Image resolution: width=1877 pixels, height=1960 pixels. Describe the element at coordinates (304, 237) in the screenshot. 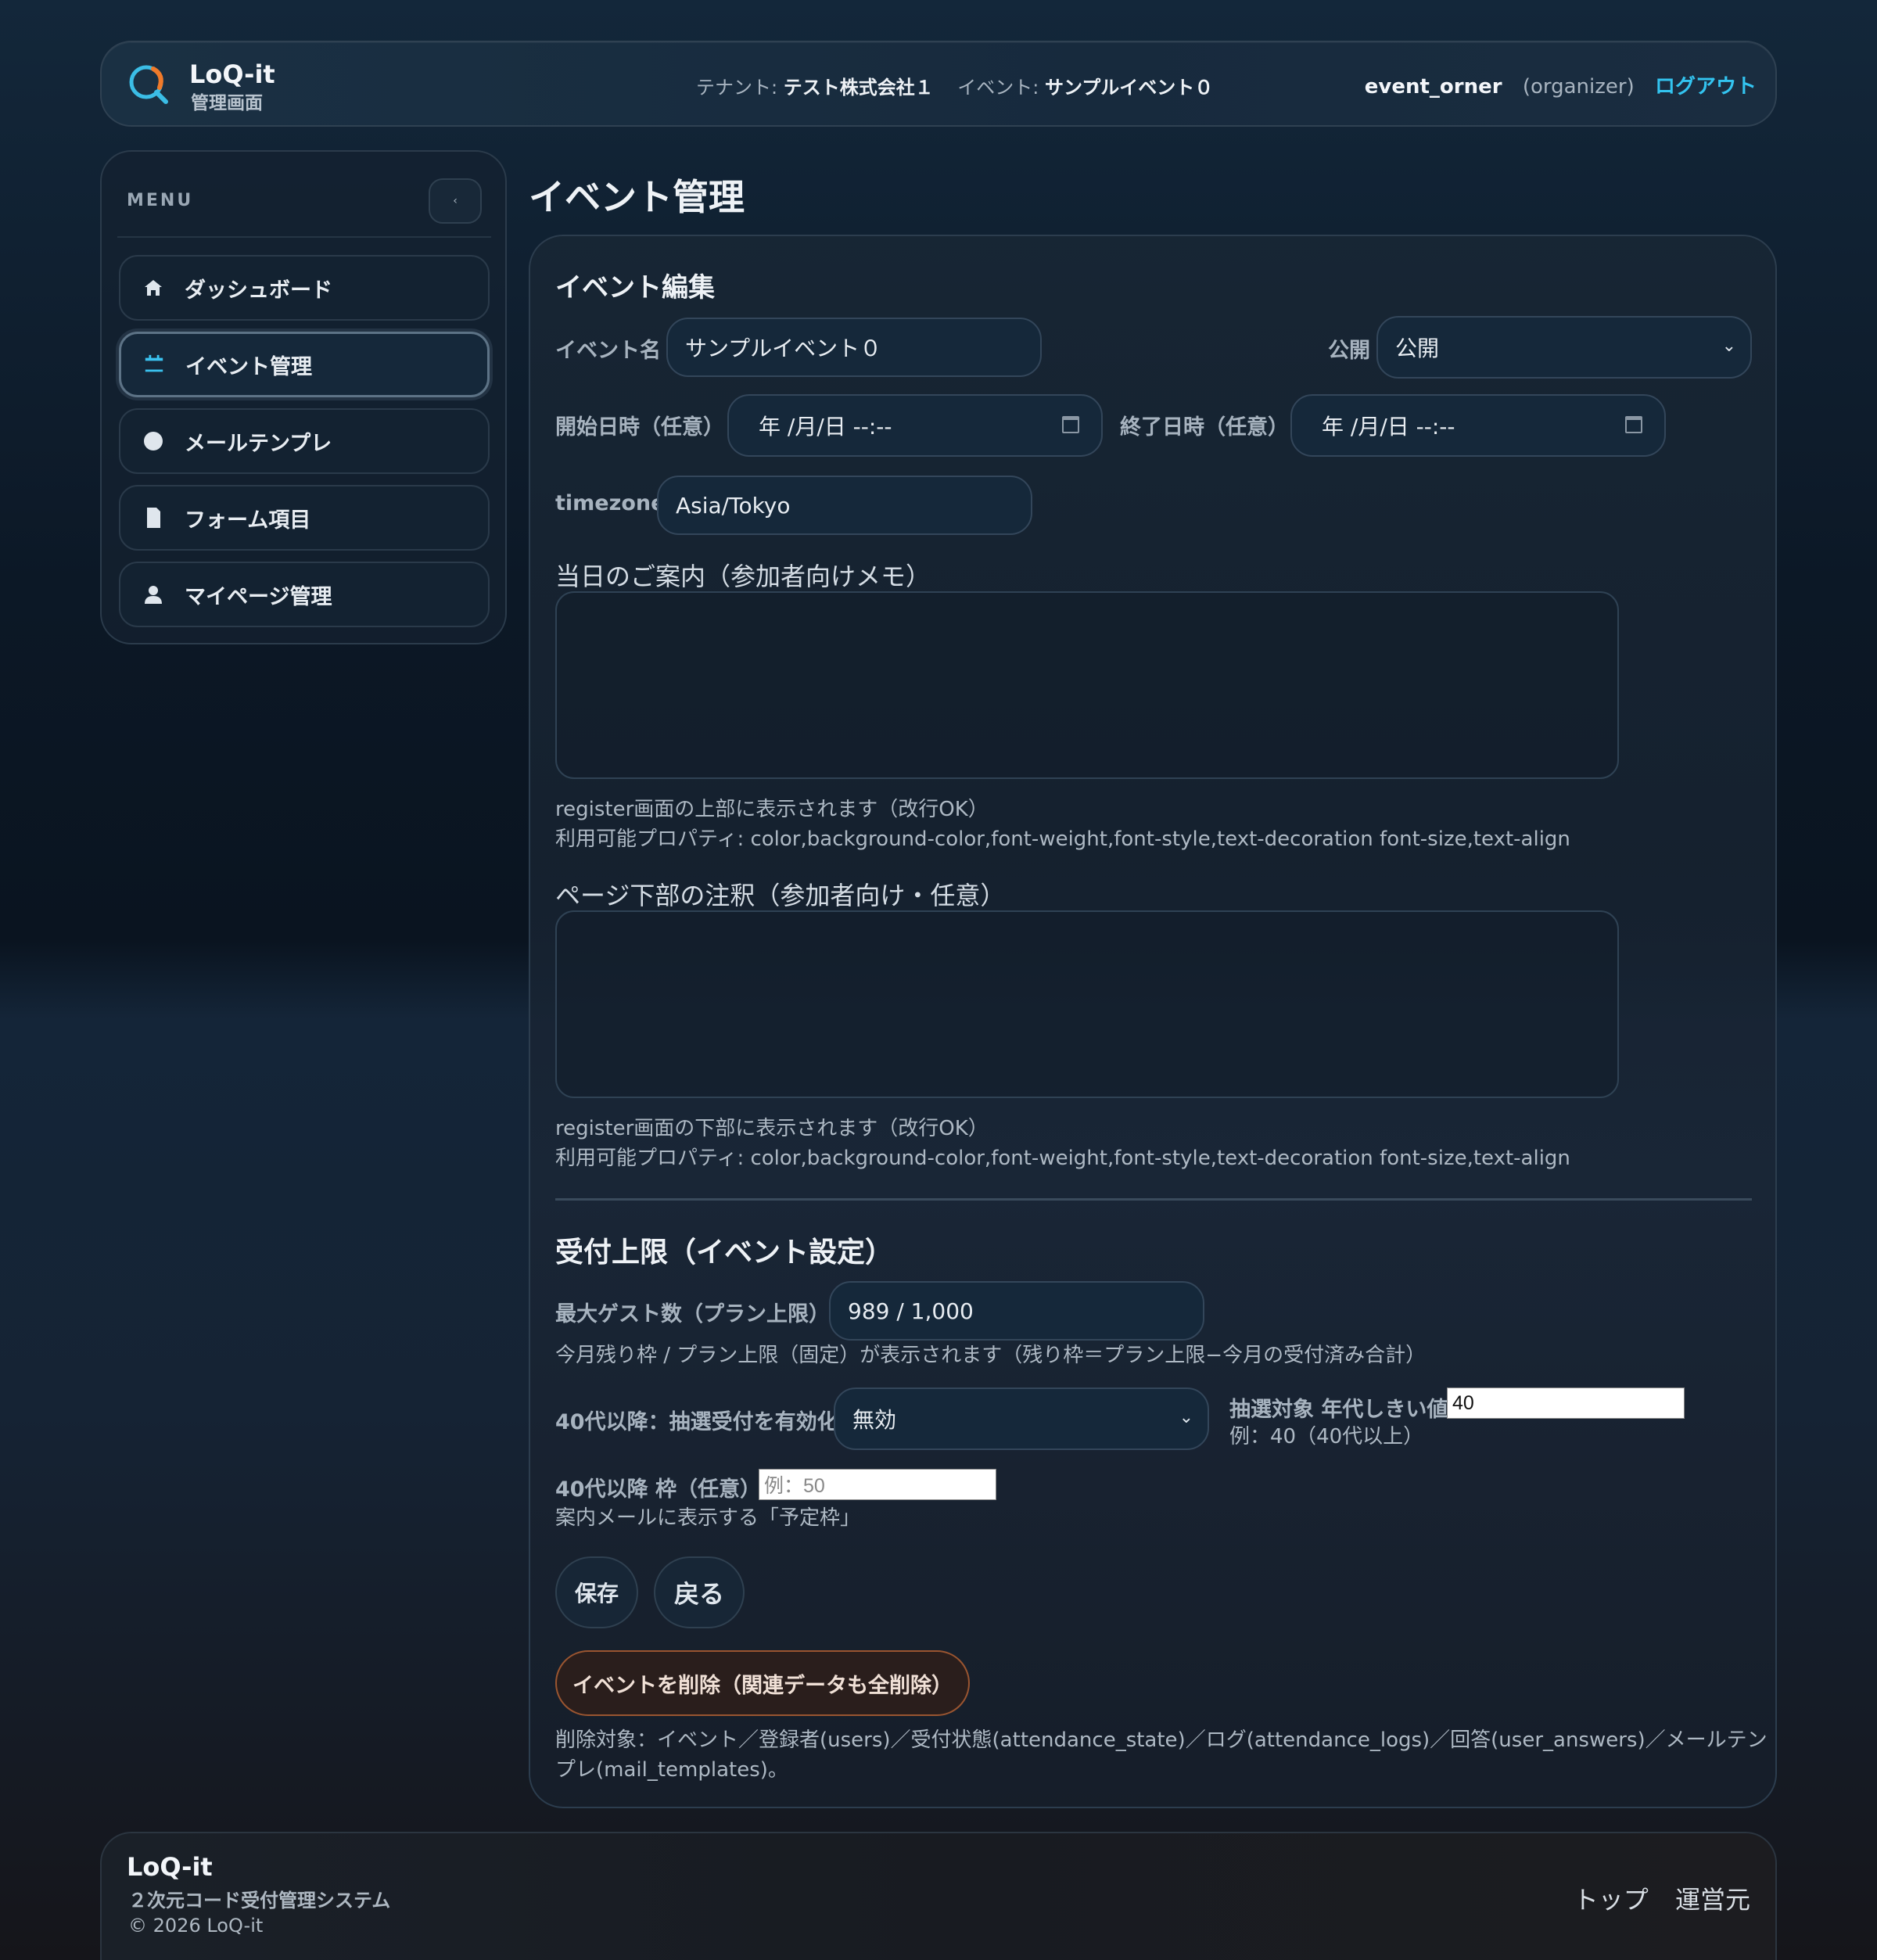

I see `menu-divider` at that location.